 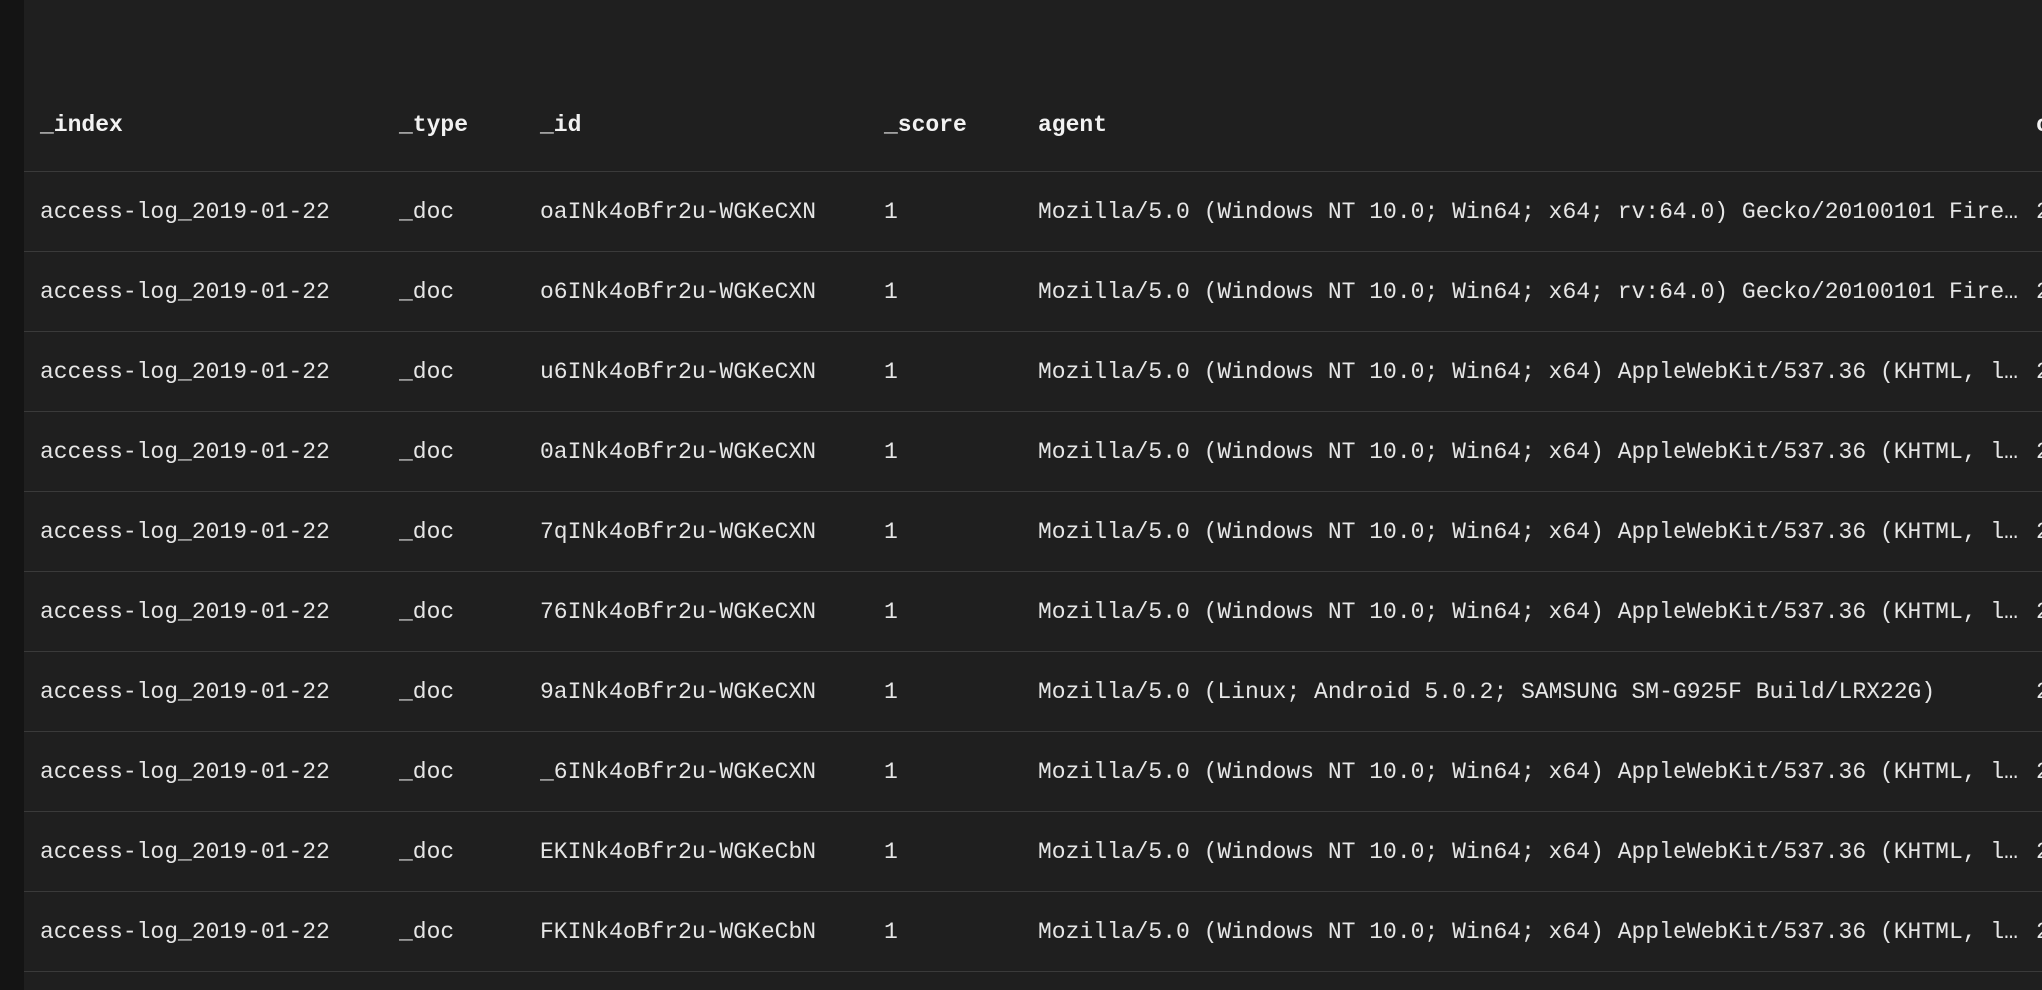 What do you see at coordinates (944, 132) in the screenshot?
I see `column-header-score: _score` at bounding box center [944, 132].